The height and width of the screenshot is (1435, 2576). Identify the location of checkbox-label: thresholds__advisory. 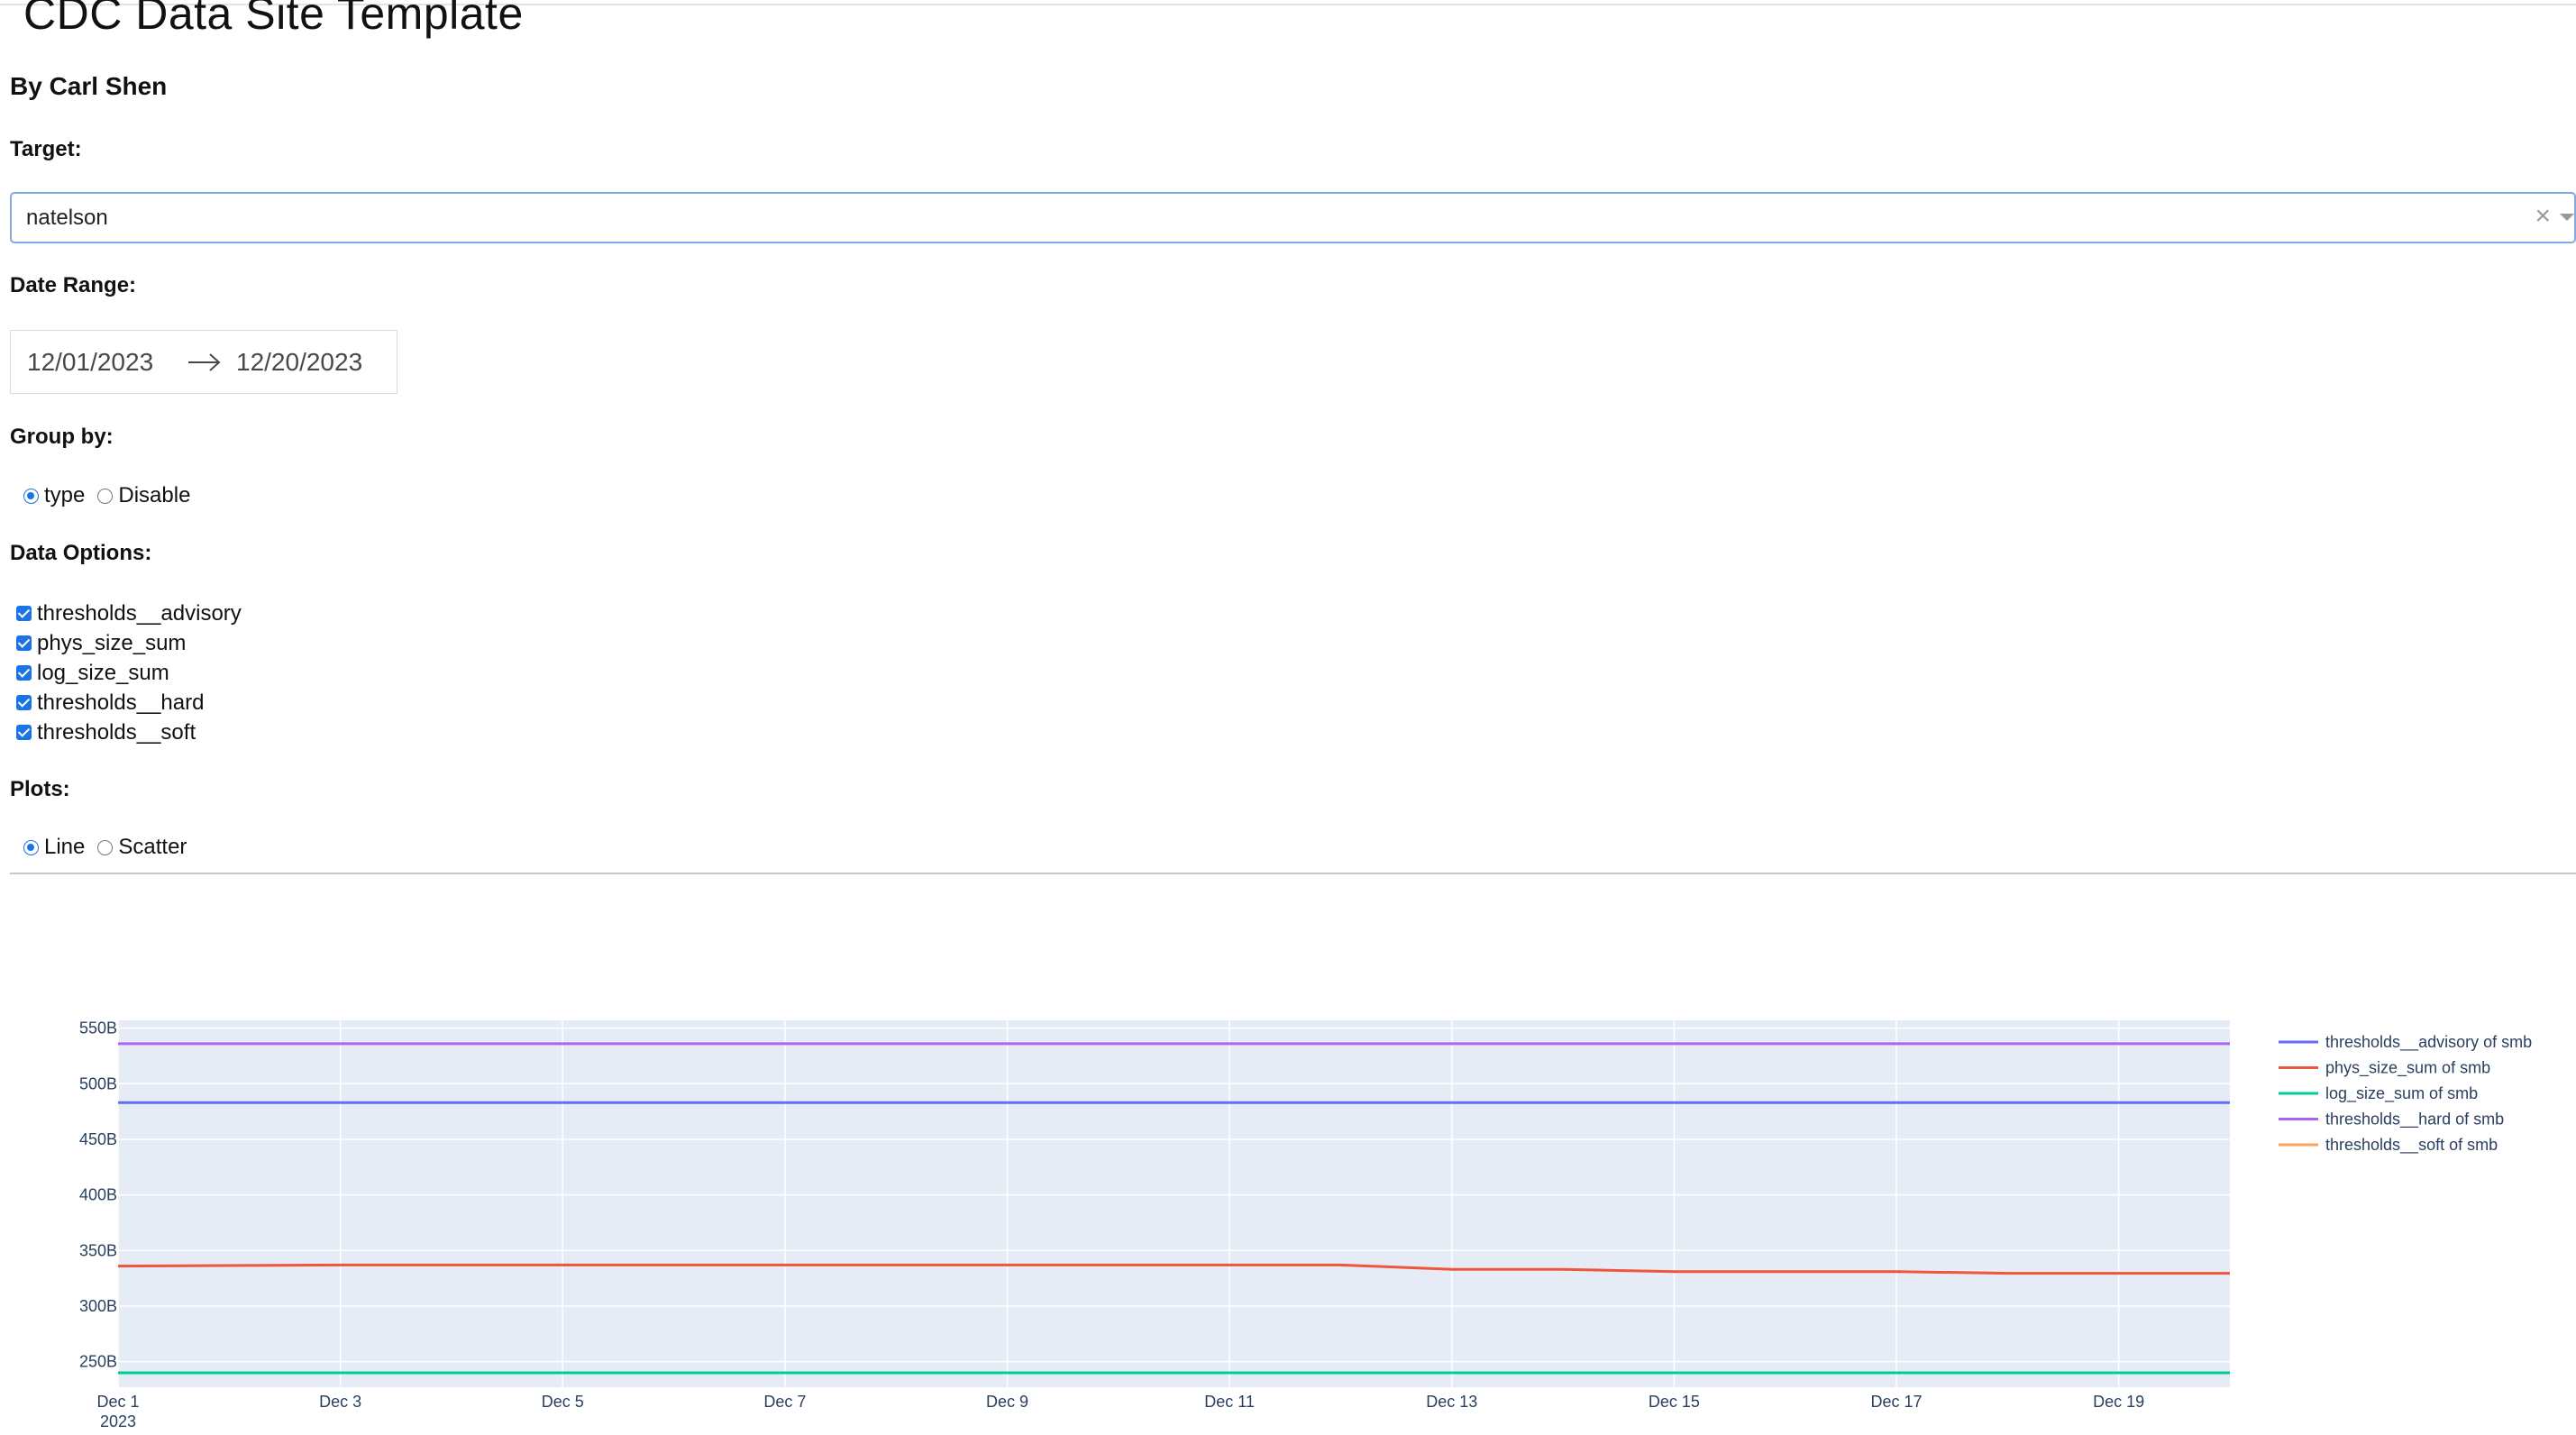
(139, 613).